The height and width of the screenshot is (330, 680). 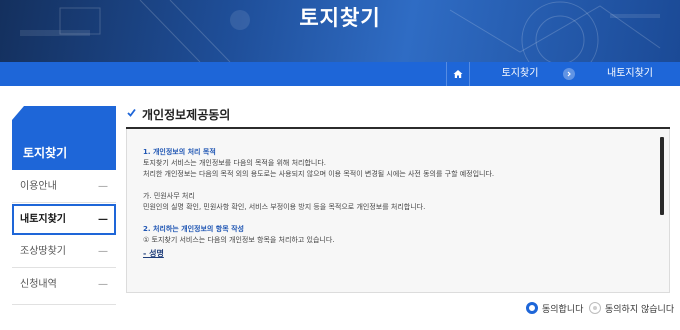 I want to click on sidebar-title: 토지찾기, so click(x=64, y=138).